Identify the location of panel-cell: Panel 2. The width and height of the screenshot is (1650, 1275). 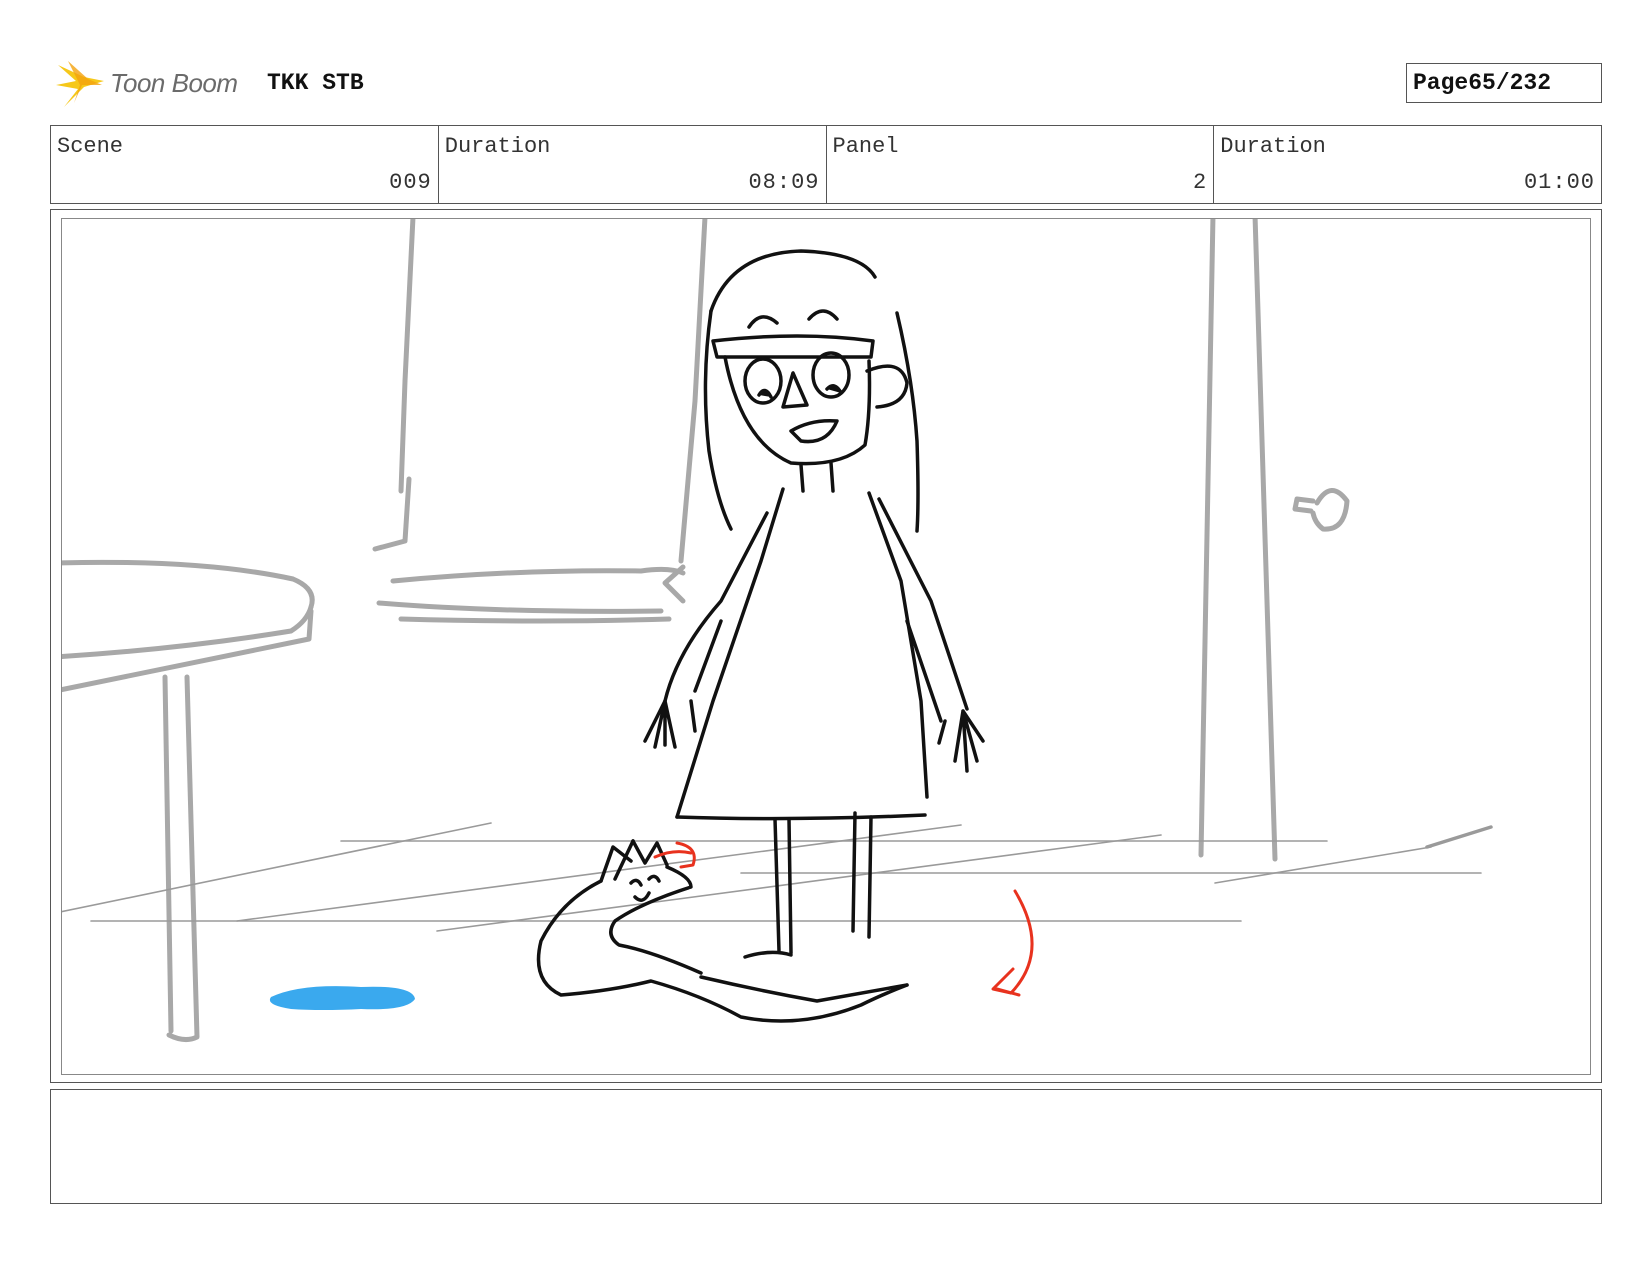
(1021, 164).